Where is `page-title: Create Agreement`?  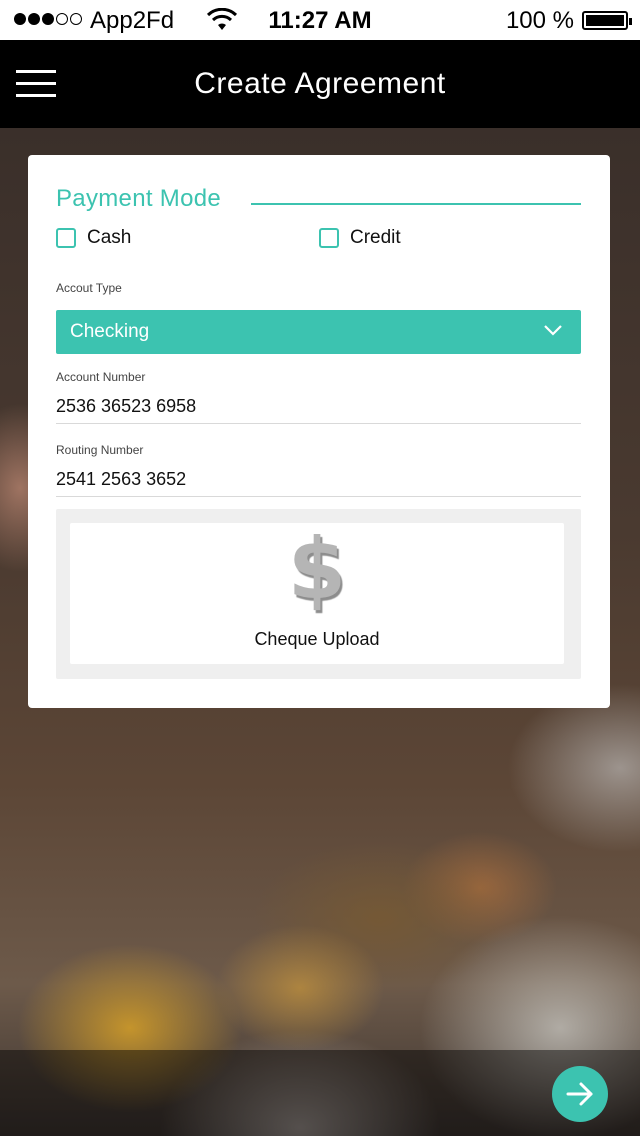
page-title: Create Agreement is located at coordinates (320, 83).